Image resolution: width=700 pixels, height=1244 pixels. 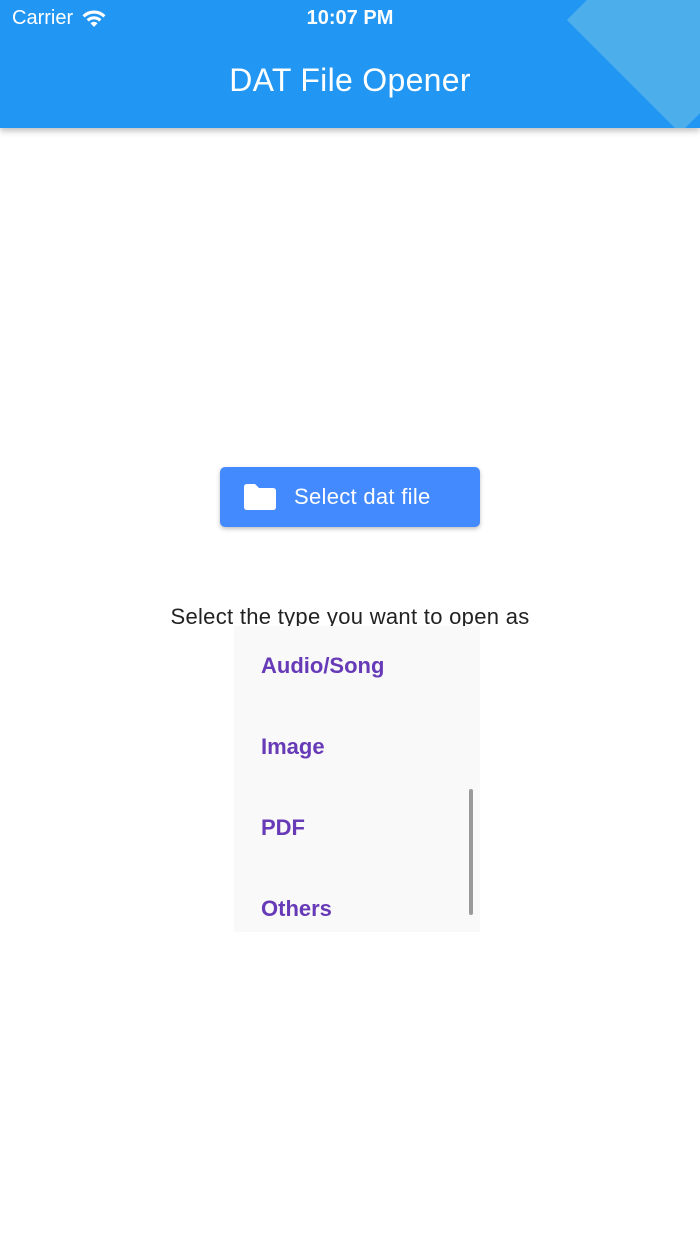 I want to click on status-bar: Carrier 10:07 PM, so click(x=350, y=18).